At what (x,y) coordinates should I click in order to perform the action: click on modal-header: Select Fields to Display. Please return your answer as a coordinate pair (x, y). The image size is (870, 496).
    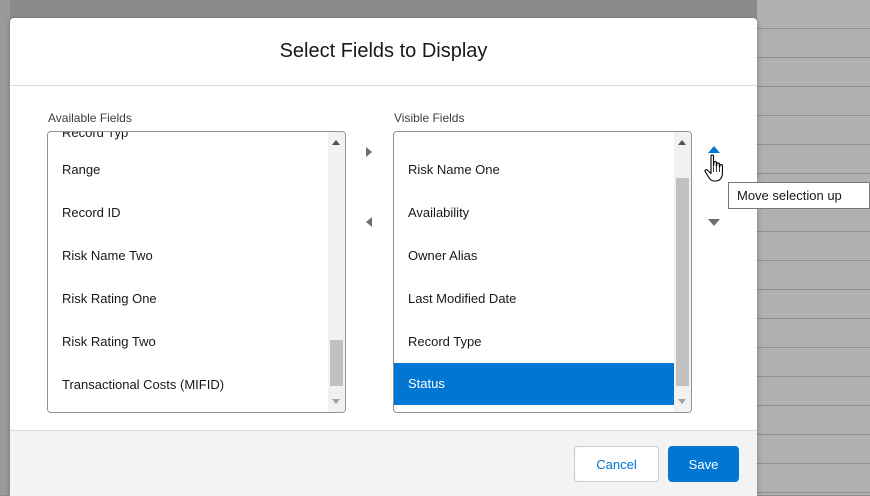
    Looking at the image, I should click on (383, 52).